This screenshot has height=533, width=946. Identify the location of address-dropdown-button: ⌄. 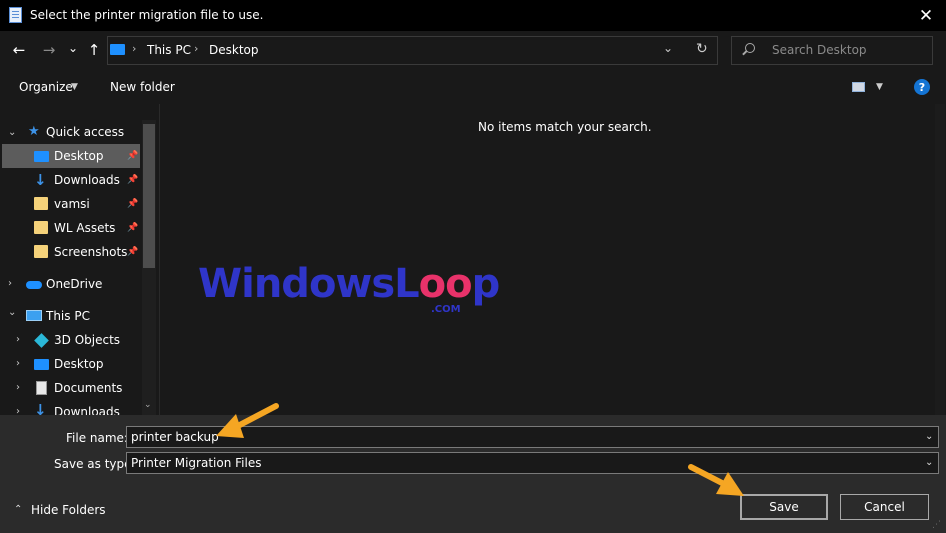
(668, 48).